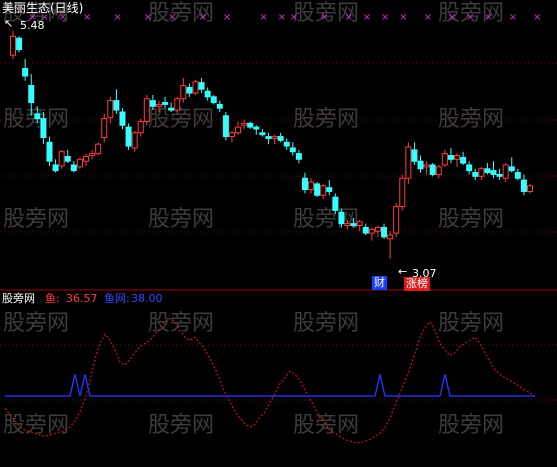  Describe the element at coordinates (9, 23) in the screenshot. I see `high-arrow-icon: ↖` at that location.